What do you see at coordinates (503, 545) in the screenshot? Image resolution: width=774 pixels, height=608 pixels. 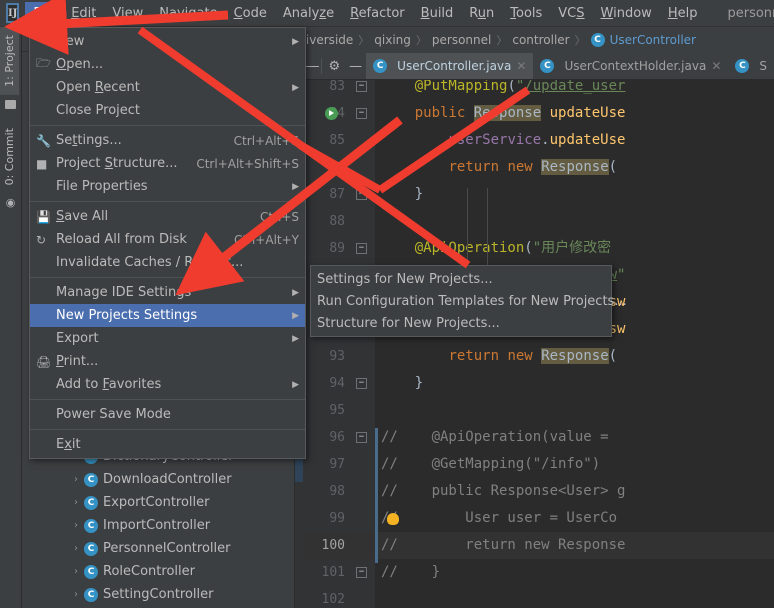 I see `code-line: // return new Response` at bounding box center [503, 545].